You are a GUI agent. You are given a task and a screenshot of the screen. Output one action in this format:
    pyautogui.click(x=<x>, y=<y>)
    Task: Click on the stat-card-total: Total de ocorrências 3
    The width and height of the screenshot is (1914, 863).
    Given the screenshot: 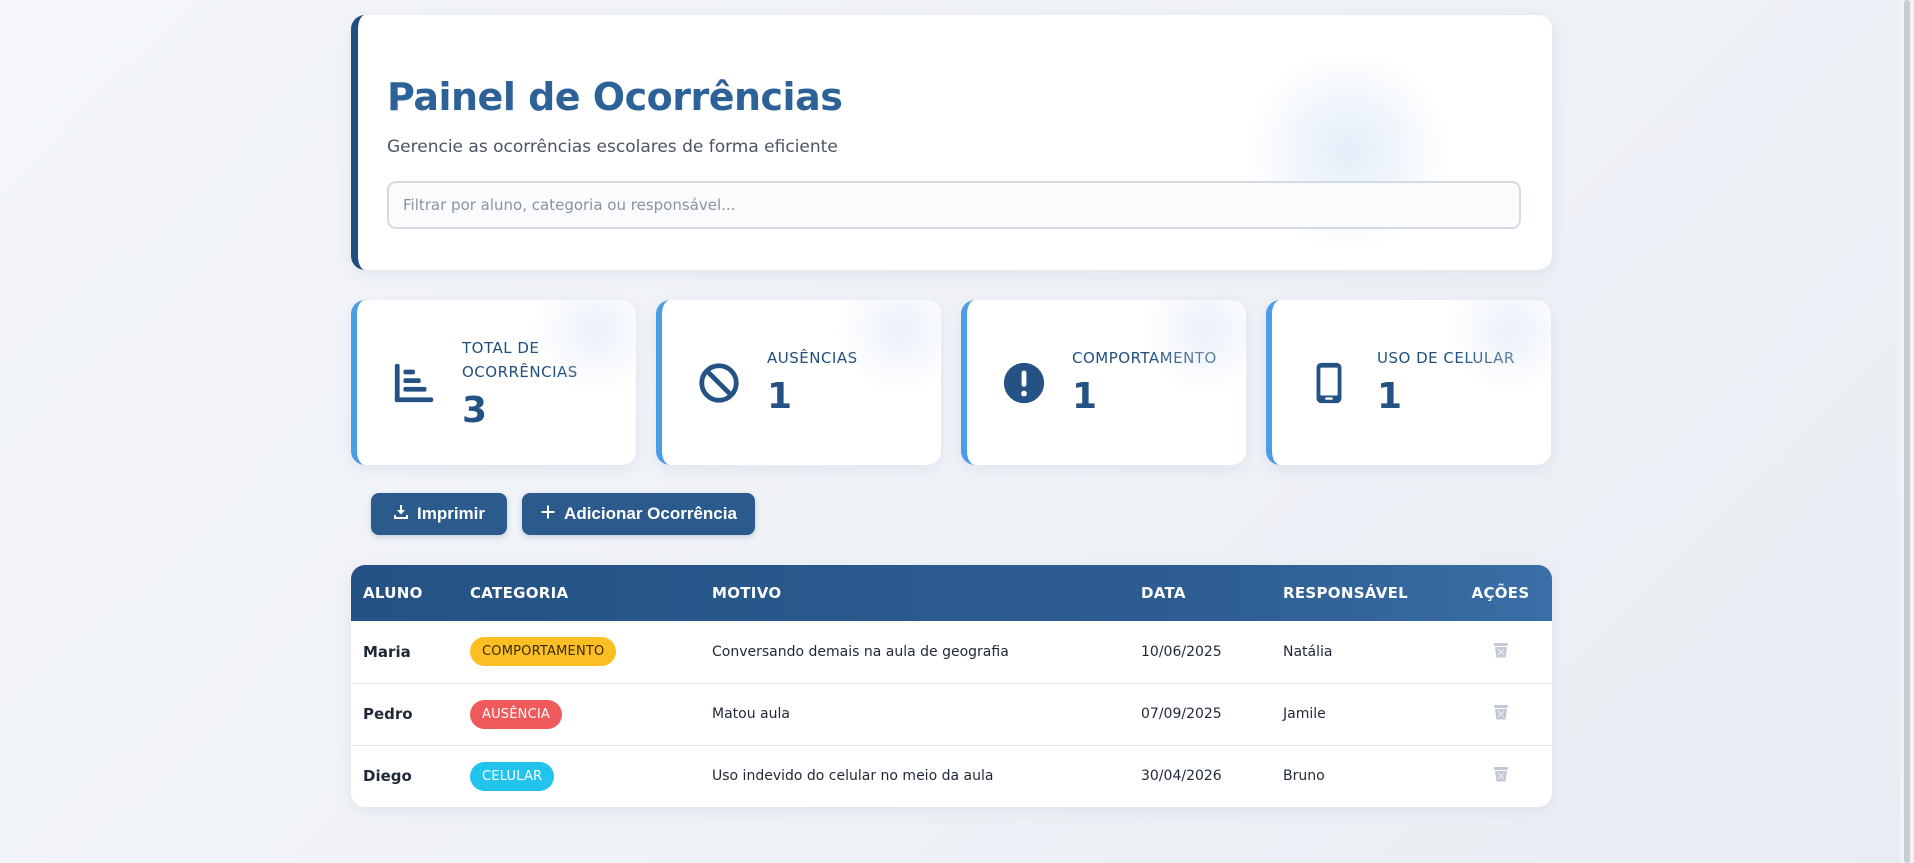 What is the action you would take?
    pyautogui.click(x=493, y=382)
    